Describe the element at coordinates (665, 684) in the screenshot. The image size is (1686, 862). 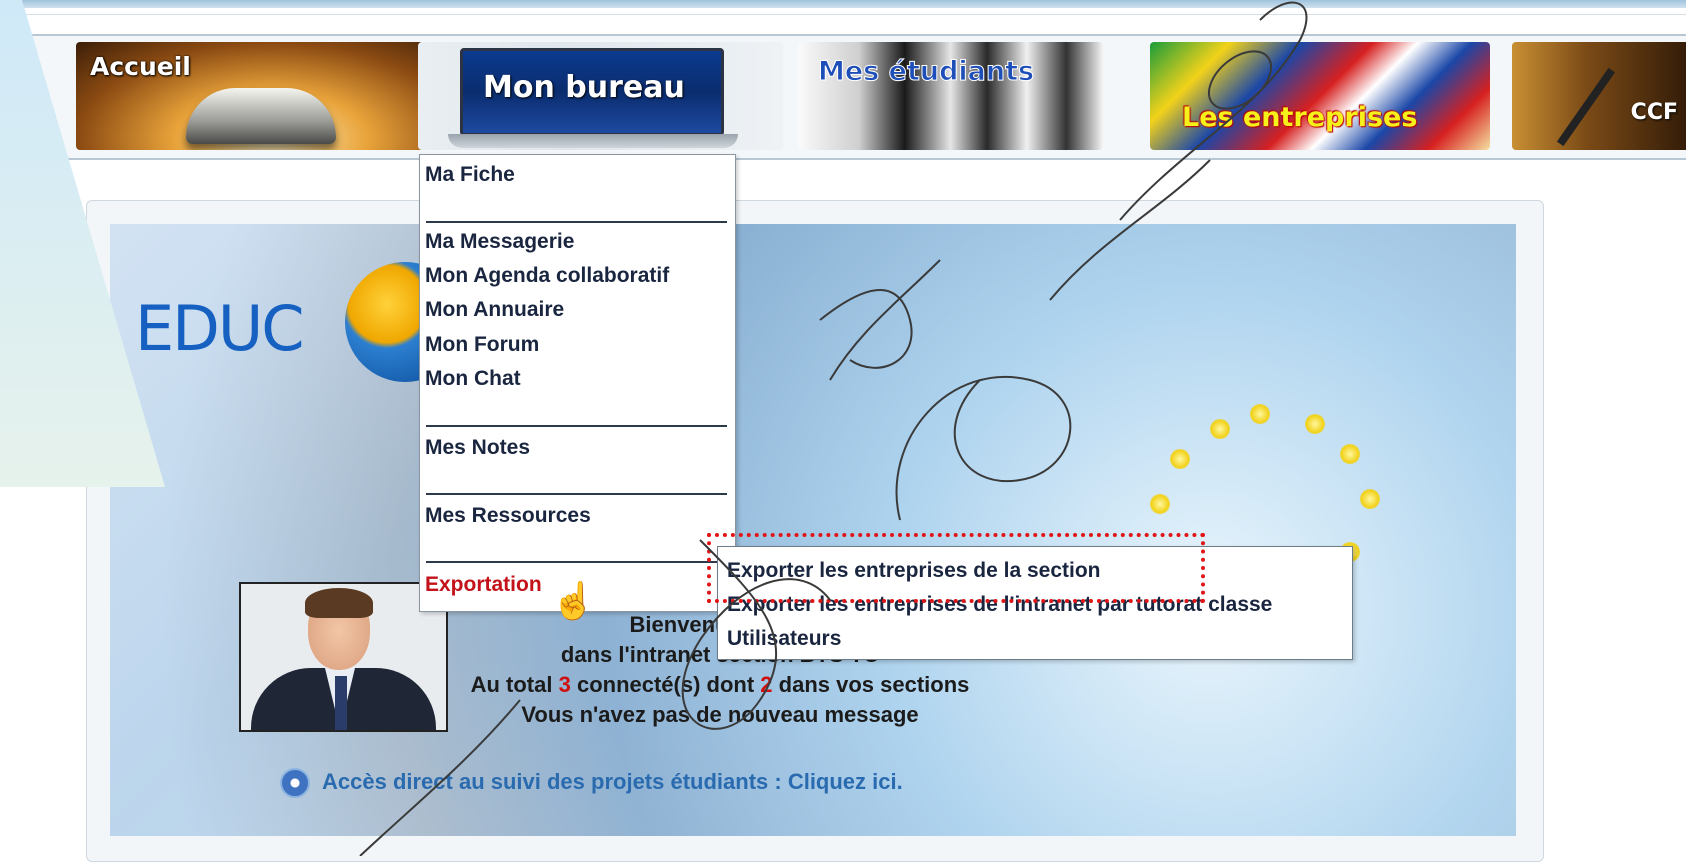
I see `connected-mid: connecté(s) dont` at that location.